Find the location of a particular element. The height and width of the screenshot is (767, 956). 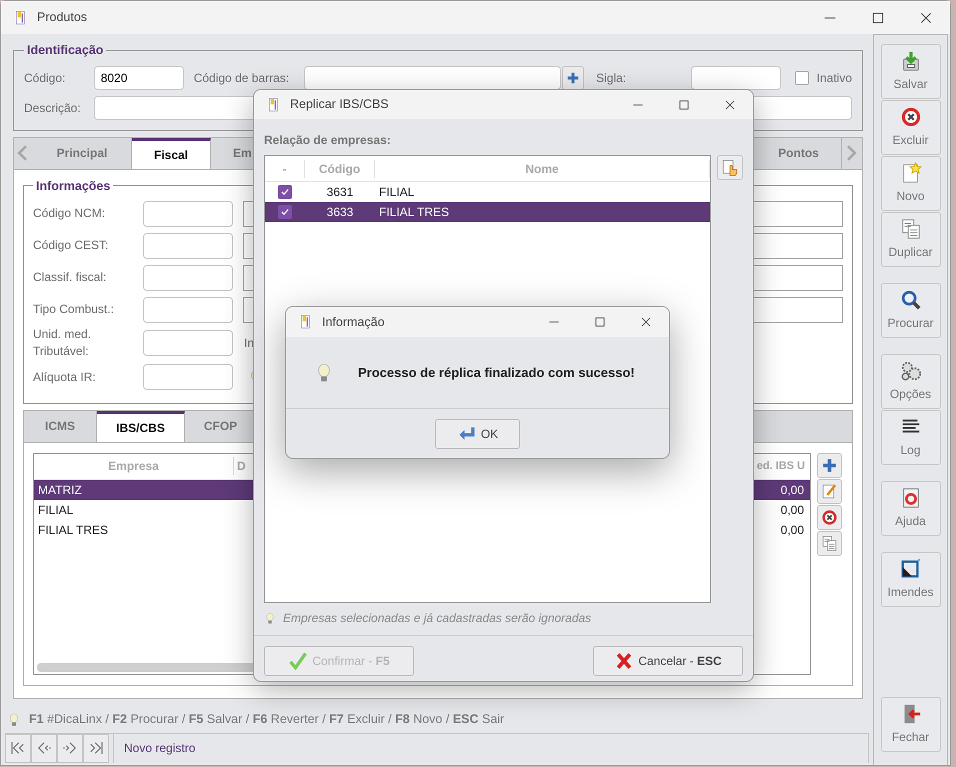

toolbar-button: Opções is located at coordinates (910, 381).